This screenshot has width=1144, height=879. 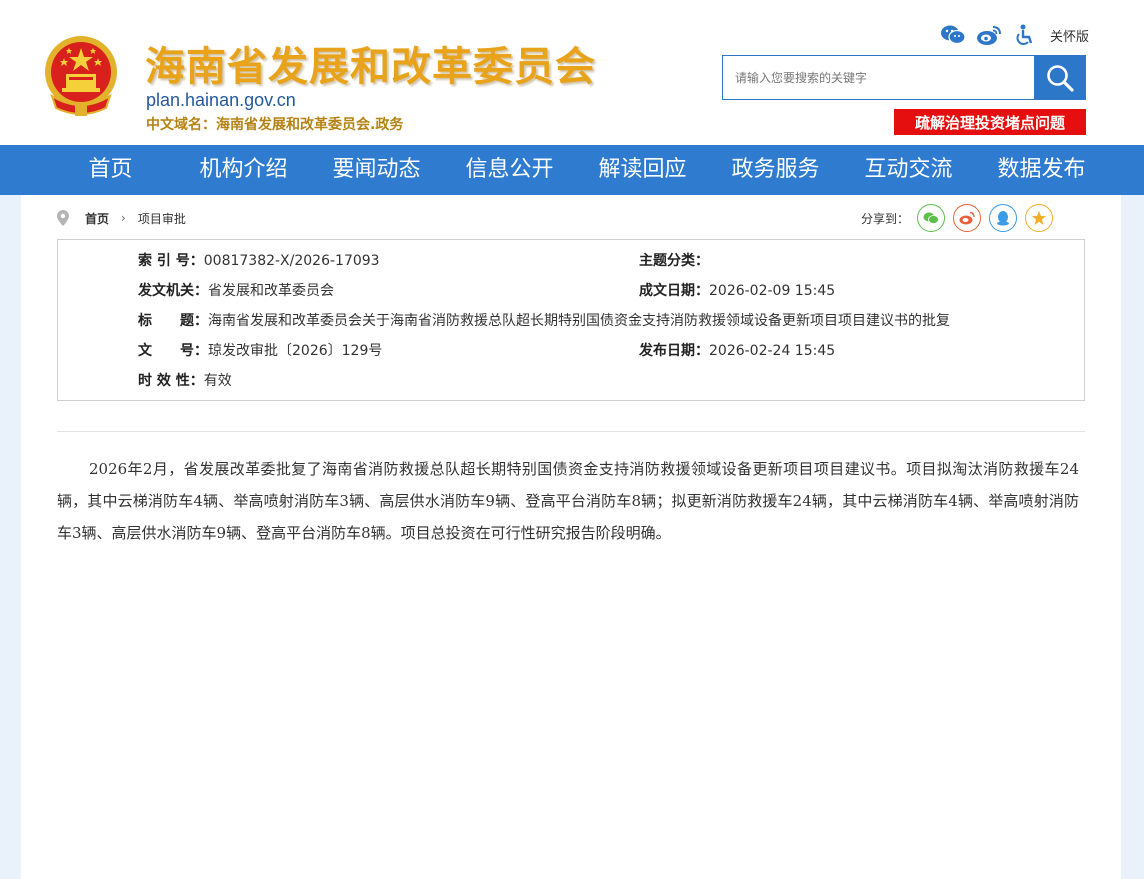 I want to click on nav-item-interpretation: 解读回应, so click(x=642, y=170).